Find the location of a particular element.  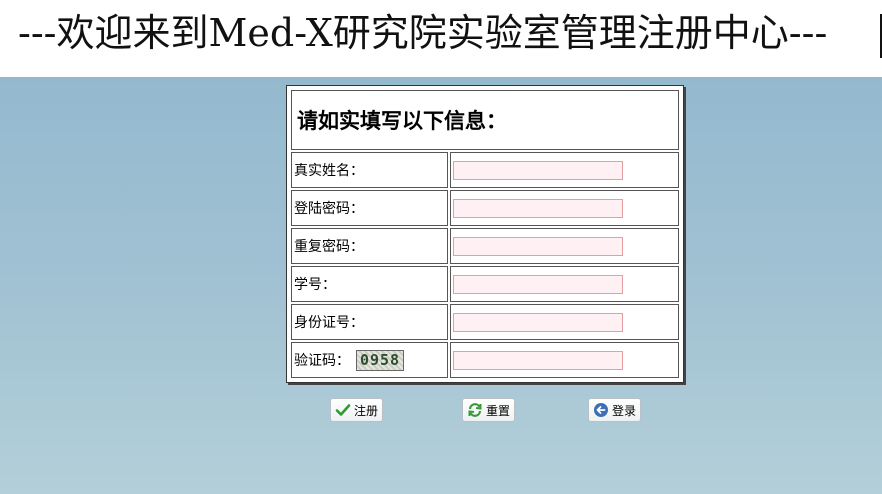

register-button: 注册 is located at coordinates (356, 410).